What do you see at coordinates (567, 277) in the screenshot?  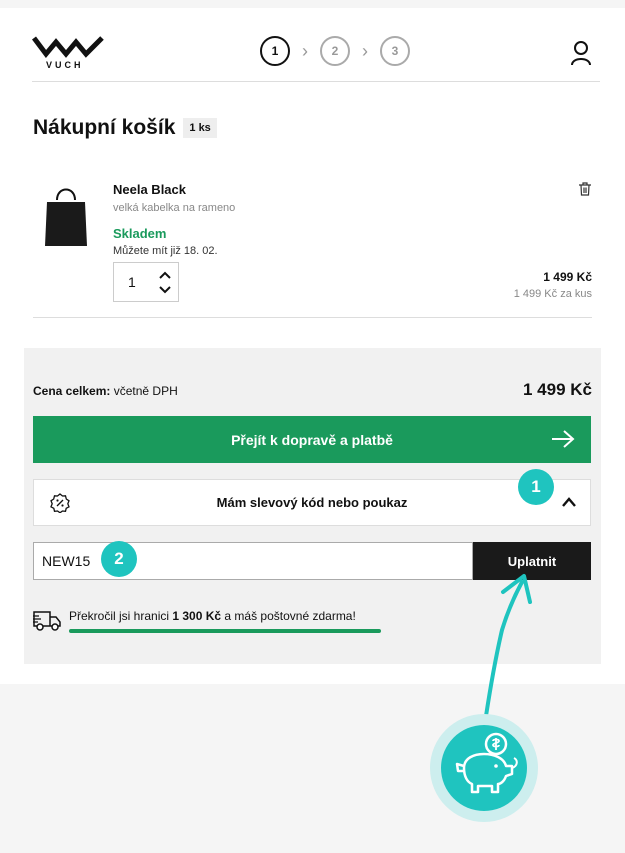 I see `item-price: 1 499 Kč` at bounding box center [567, 277].